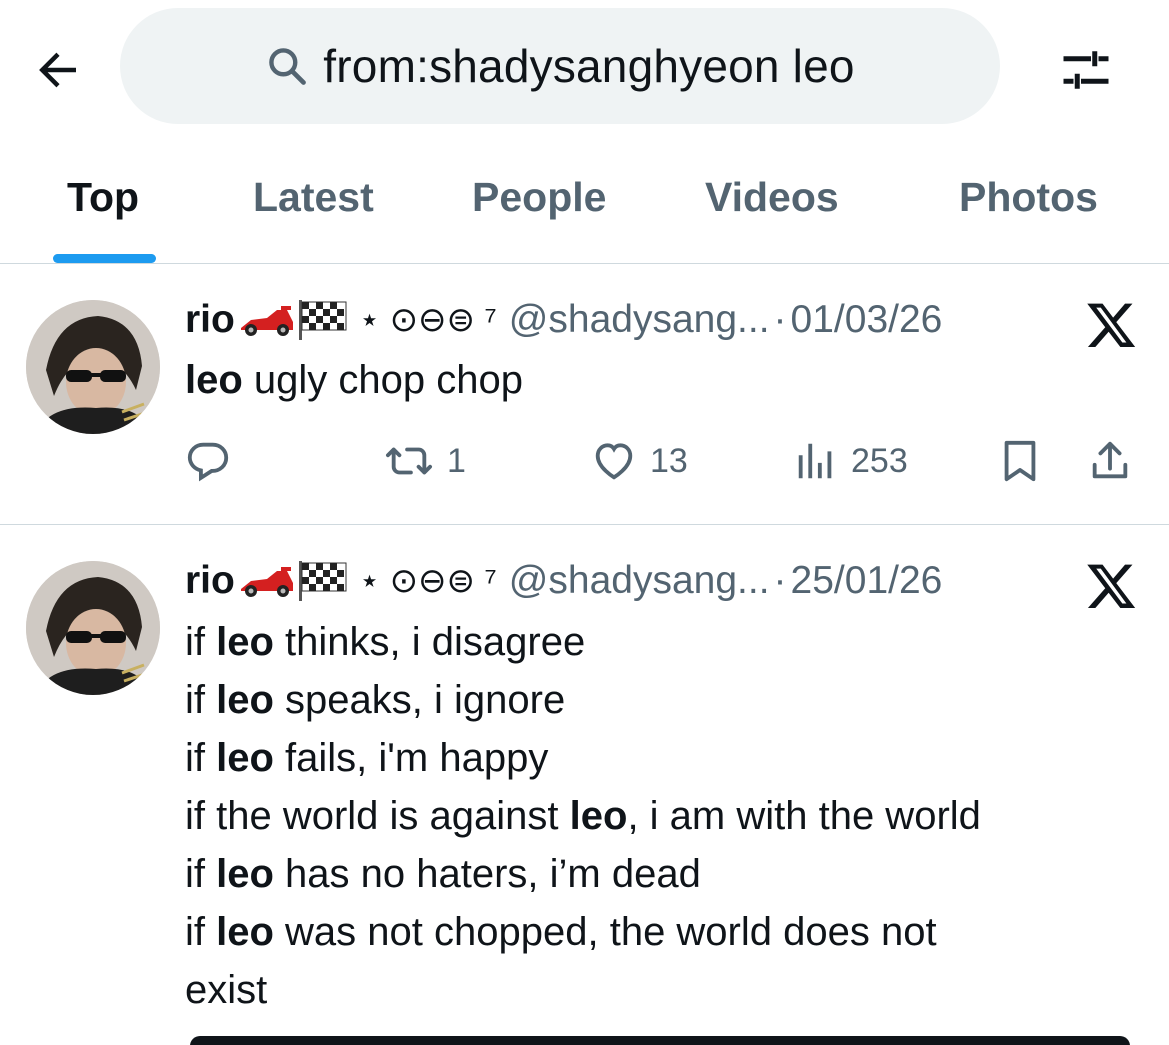  What do you see at coordinates (605, 932) in the screenshot?
I see `text-segment: was not chopped, the world does not` at bounding box center [605, 932].